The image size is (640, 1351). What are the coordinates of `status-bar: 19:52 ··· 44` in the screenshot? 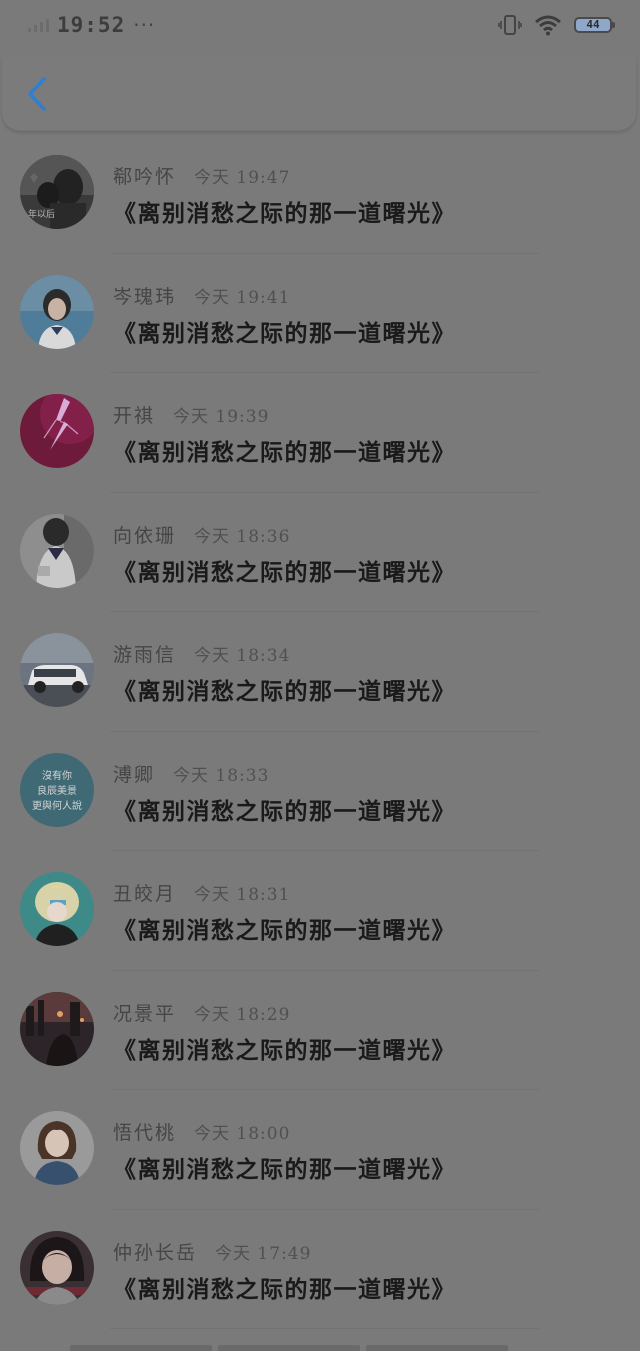 It's located at (320, 25).